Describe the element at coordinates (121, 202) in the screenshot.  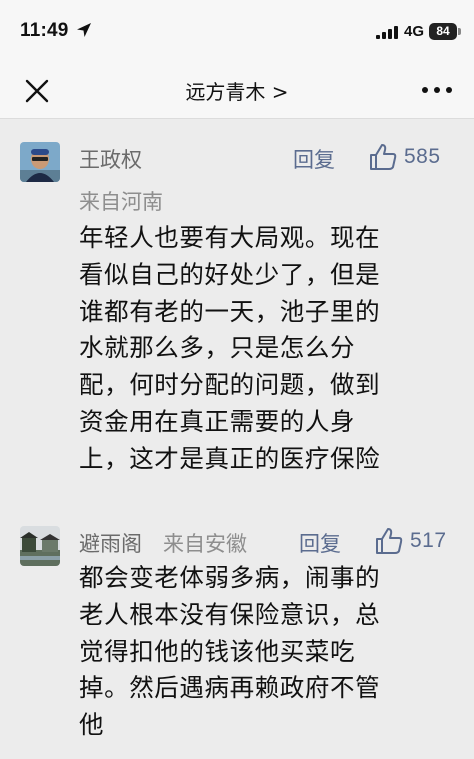
I see `comment-origin: 来自河南` at that location.